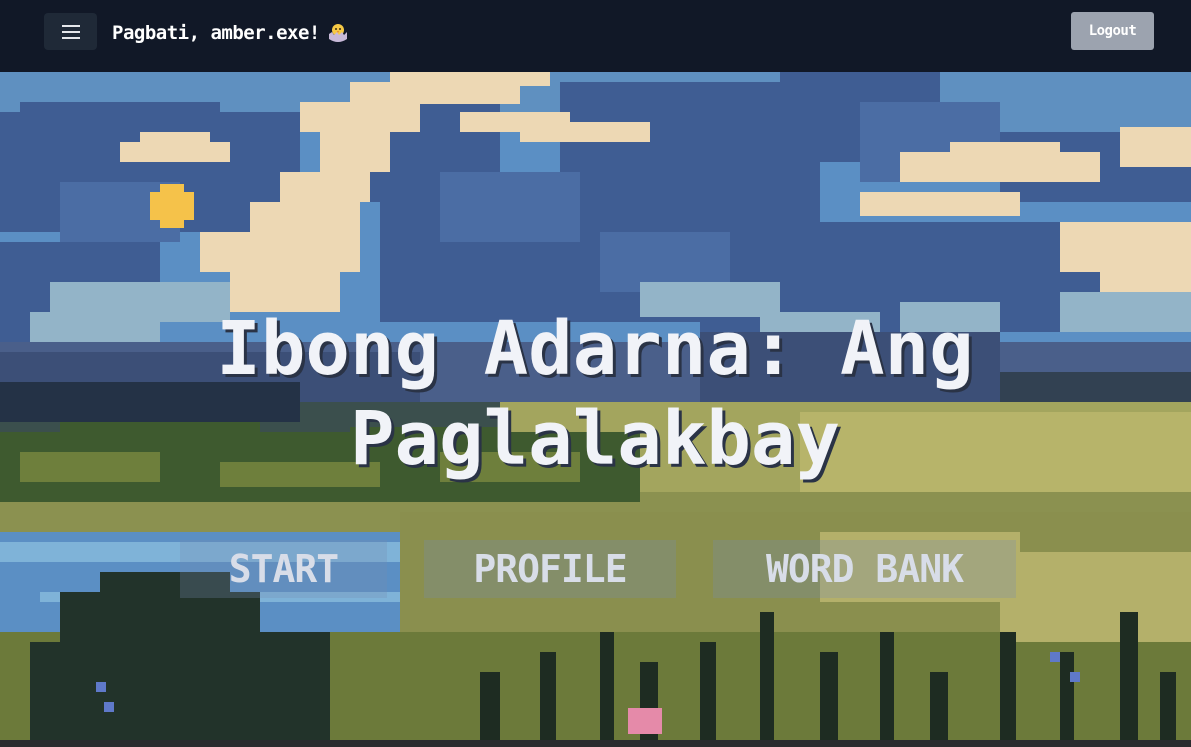 This screenshot has height=747, width=1191. Describe the element at coordinates (1112, 31) in the screenshot. I see `logout-button: Logout` at that location.